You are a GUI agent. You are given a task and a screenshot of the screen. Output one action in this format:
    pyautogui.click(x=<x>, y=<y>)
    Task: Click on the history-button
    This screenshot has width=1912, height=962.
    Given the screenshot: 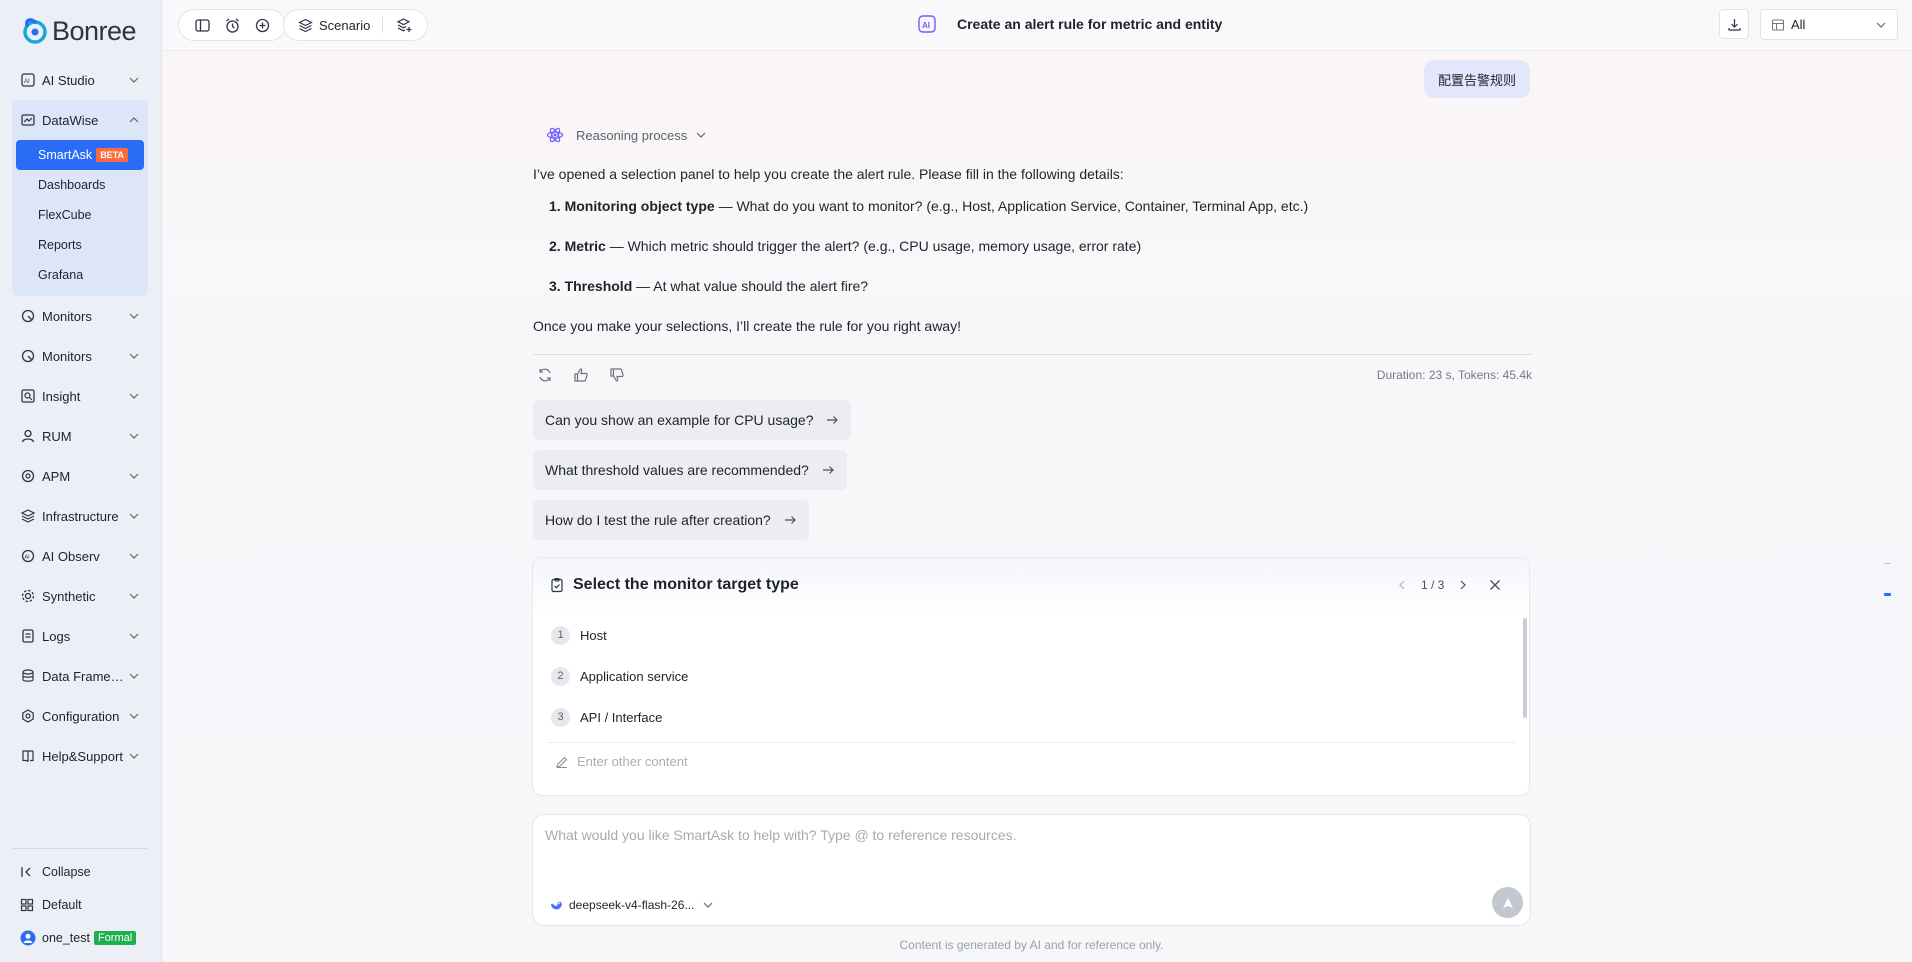 What is the action you would take?
    pyautogui.click(x=232, y=25)
    